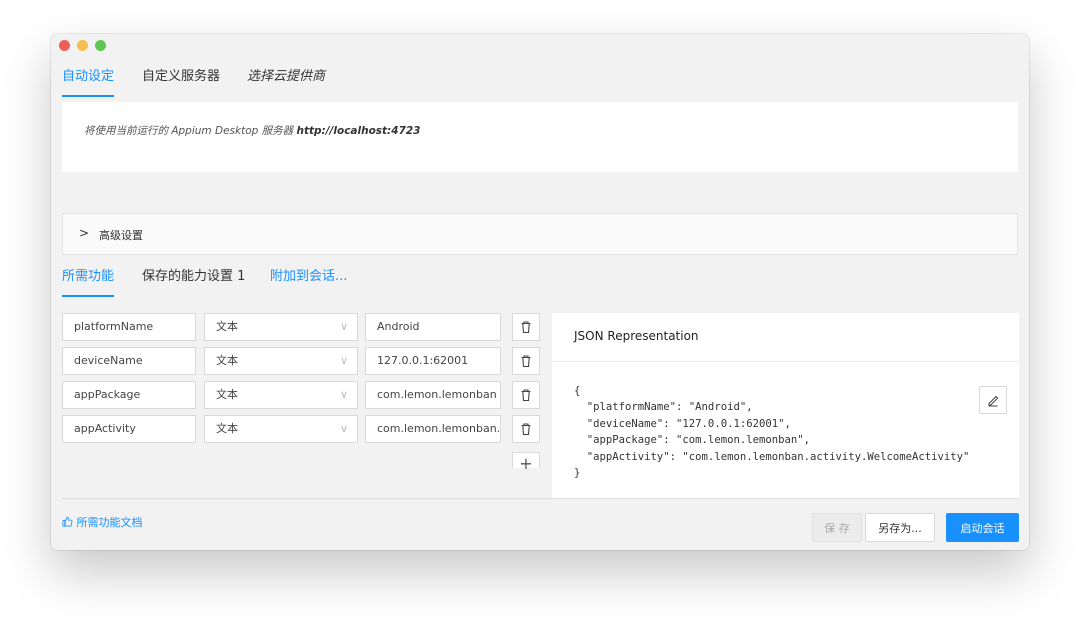 This screenshot has height=618, width=1080. Describe the element at coordinates (88, 96) in the screenshot. I see `active-tab-indicator` at that location.